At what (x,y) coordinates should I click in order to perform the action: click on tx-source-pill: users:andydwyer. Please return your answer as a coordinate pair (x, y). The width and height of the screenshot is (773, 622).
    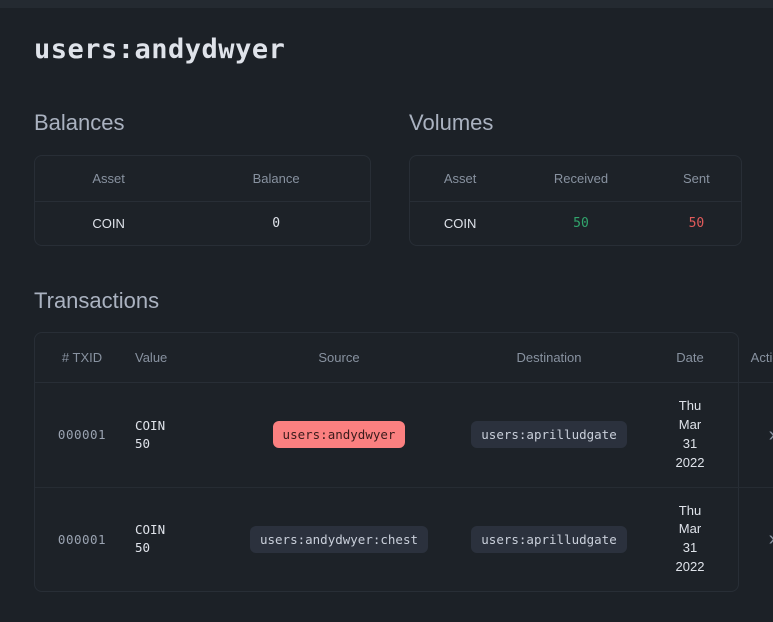
    Looking at the image, I should click on (339, 435).